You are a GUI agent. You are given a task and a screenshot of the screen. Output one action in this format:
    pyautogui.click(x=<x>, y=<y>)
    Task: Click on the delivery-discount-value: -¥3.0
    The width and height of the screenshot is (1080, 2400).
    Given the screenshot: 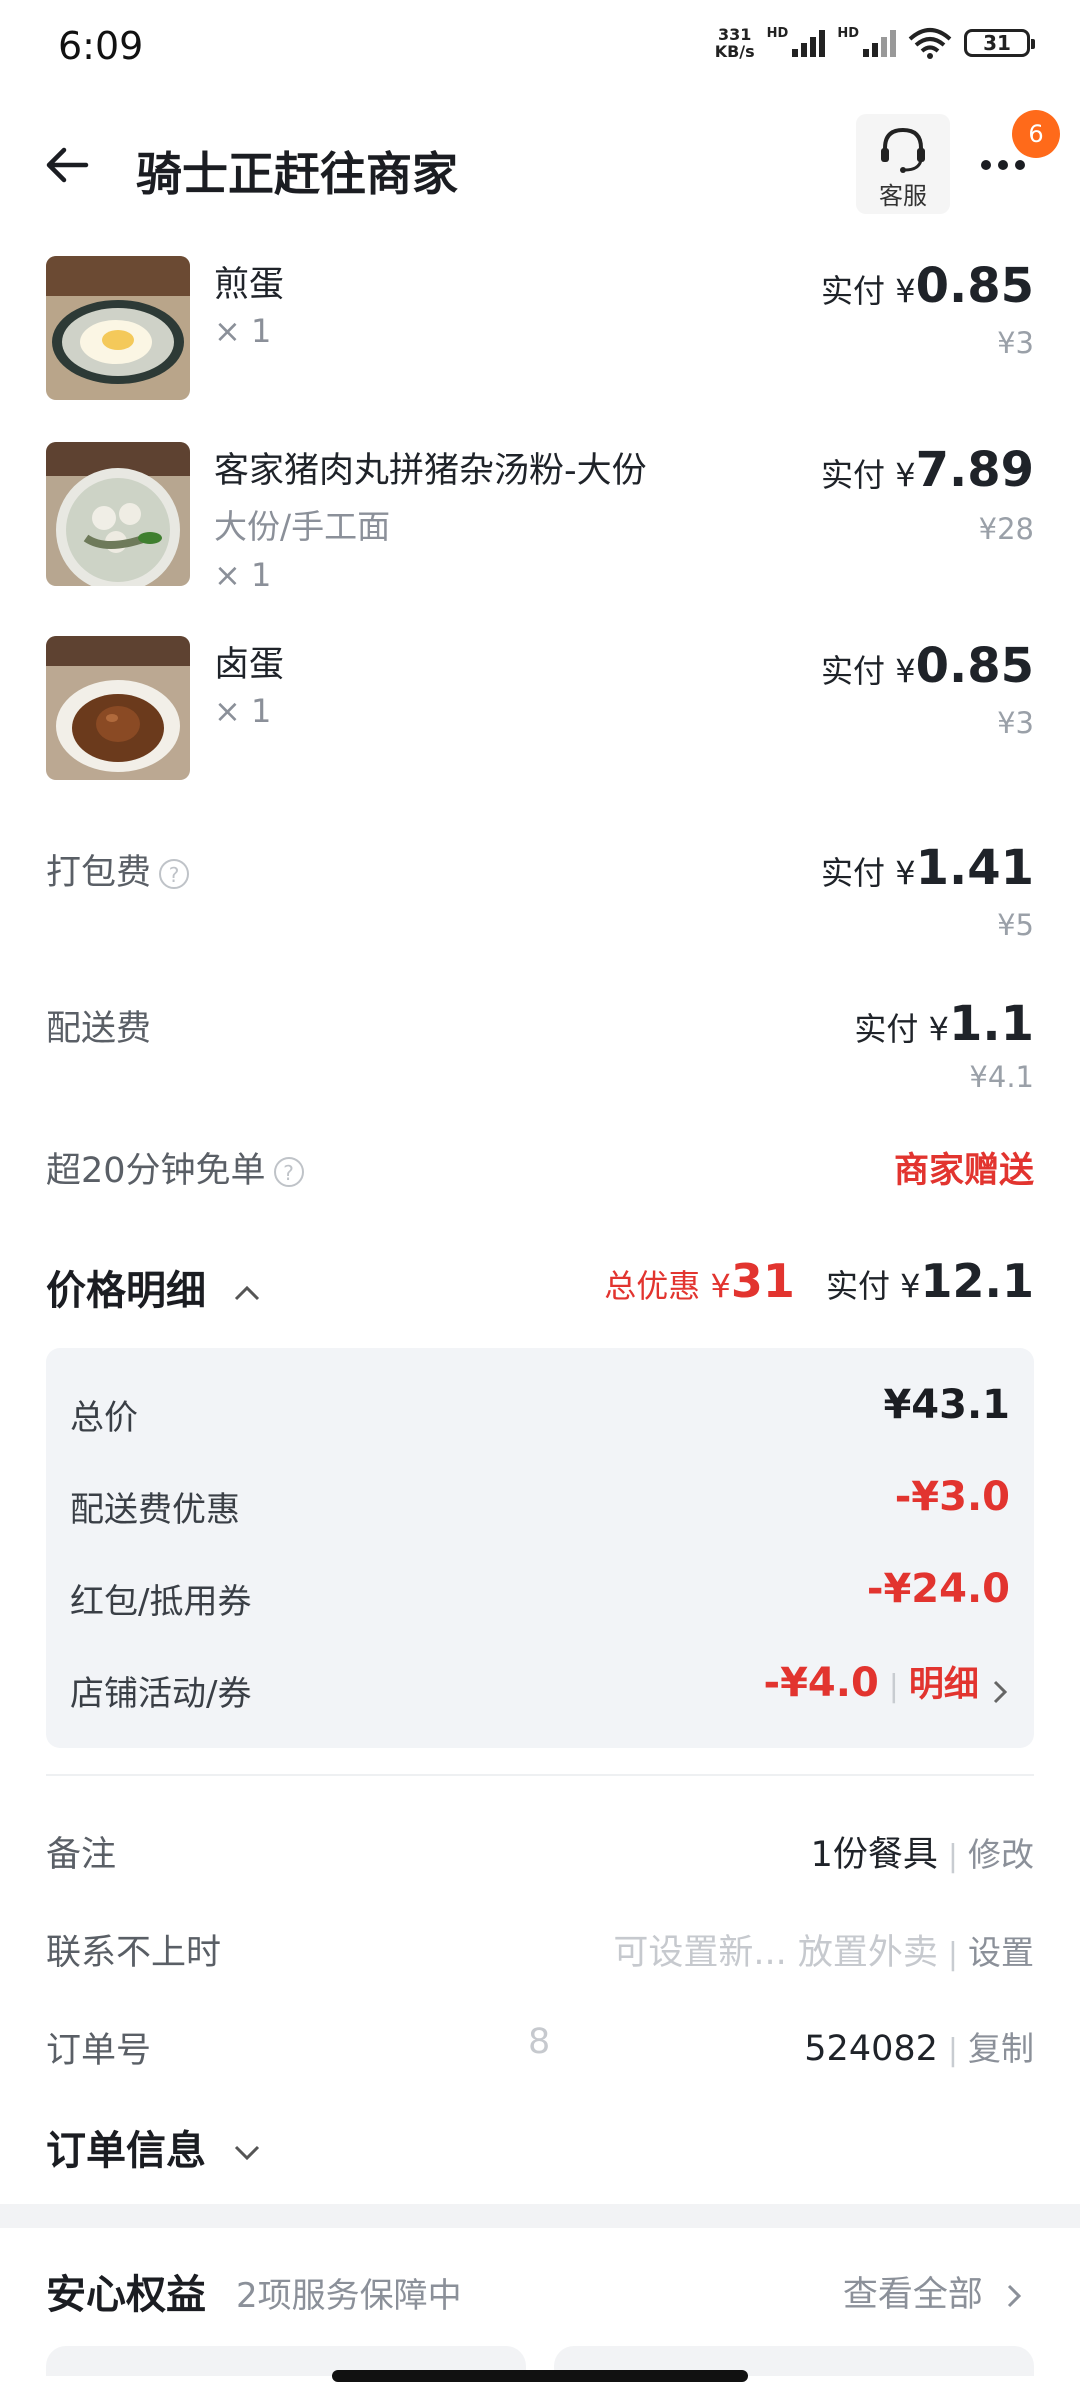 What is the action you would take?
    pyautogui.click(x=952, y=1497)
    